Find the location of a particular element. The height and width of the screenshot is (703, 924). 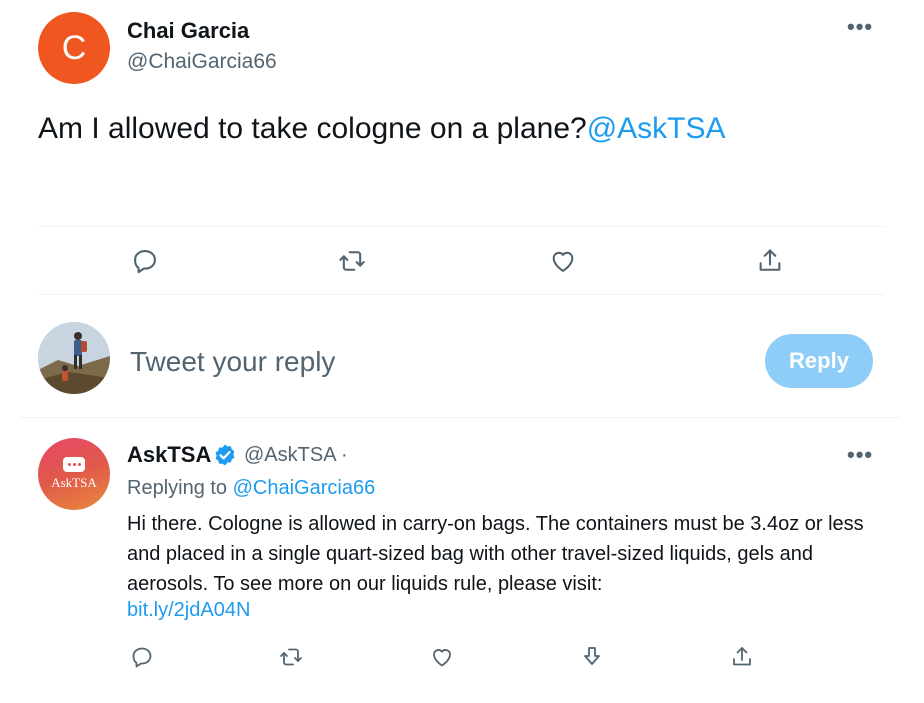

avatar-label: AskTSA is located at coordinates (74, 482).